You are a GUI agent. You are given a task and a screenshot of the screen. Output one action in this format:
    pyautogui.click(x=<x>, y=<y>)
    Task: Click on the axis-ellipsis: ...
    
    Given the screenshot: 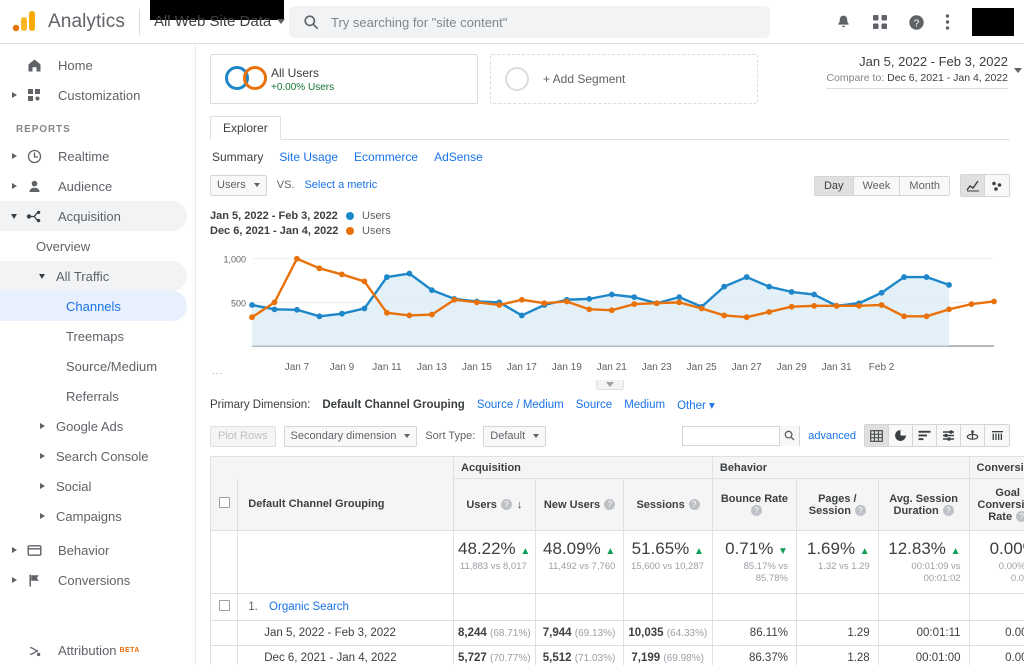 What is the action you would take?
    pyautogui.click(x=218, y=371)
    